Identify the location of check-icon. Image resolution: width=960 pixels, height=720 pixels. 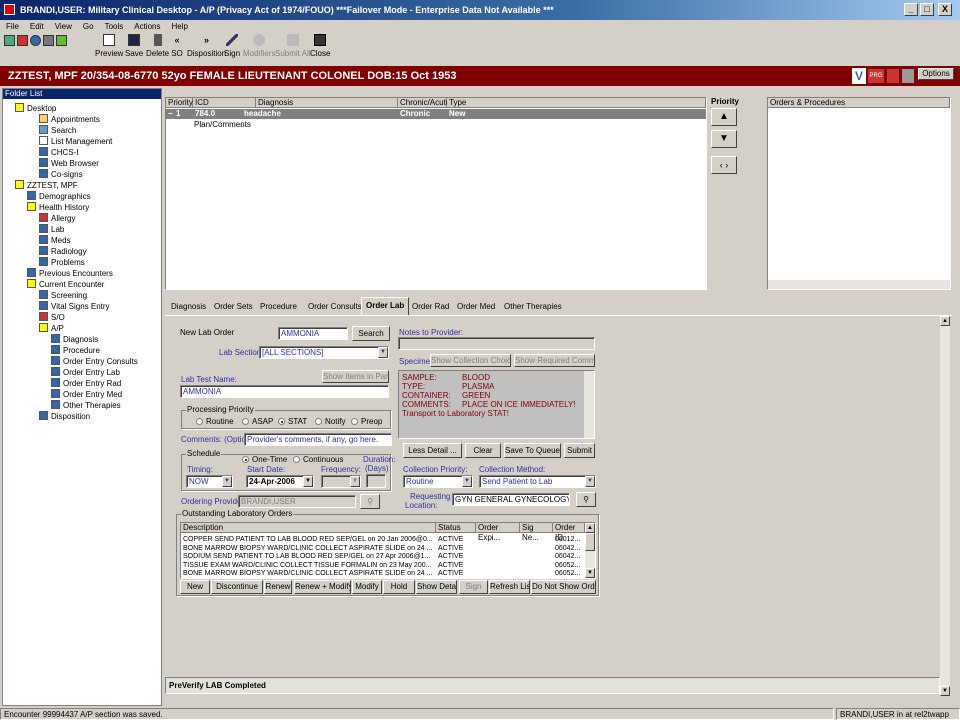
(9, 40).